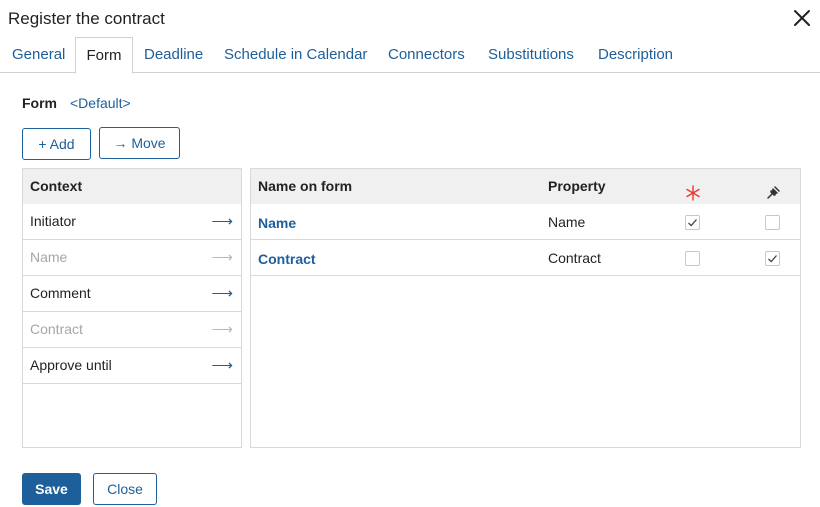 This screenshot has height=507, width=820. Describe the element at coordinates (56, 144) in the screenshot. I see `add-button: + Add` at that location.